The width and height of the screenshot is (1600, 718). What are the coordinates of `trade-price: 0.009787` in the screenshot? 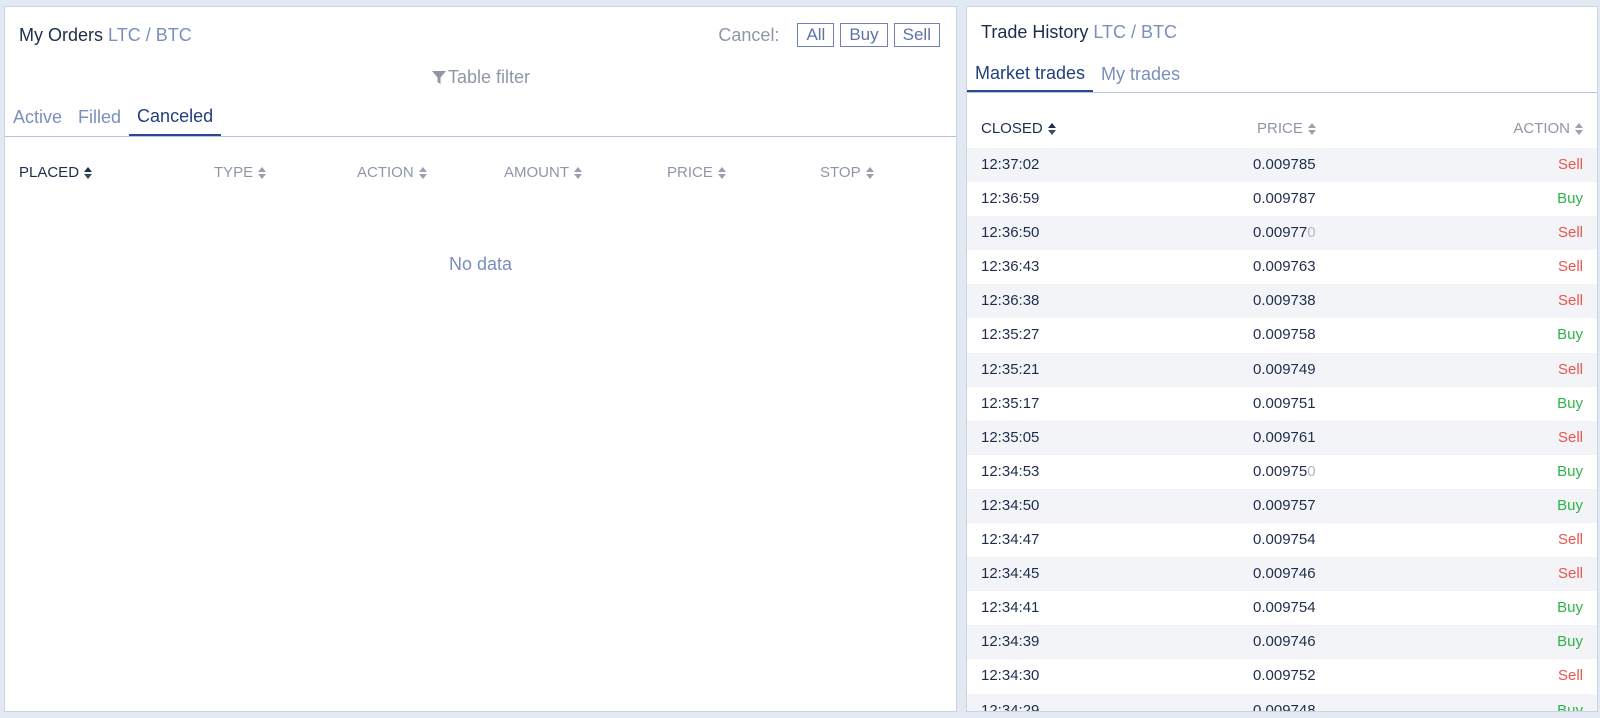 It's located at (1284, 199).